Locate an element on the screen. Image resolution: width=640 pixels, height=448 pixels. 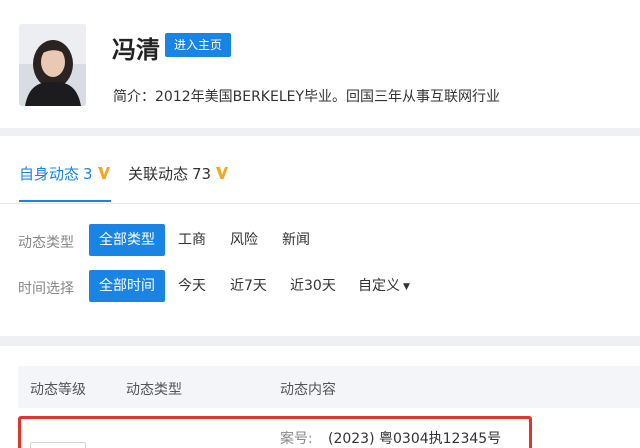
person-name: 冯清 is located at coordinates (136, 50).